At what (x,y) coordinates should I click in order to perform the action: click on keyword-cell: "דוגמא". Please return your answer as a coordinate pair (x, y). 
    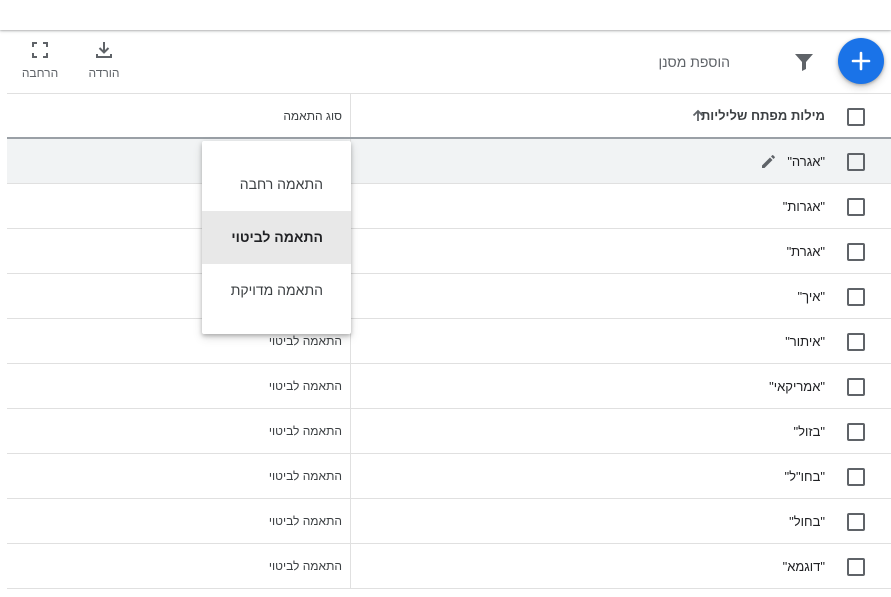
    Looking at the image, I should click on (803, 566).